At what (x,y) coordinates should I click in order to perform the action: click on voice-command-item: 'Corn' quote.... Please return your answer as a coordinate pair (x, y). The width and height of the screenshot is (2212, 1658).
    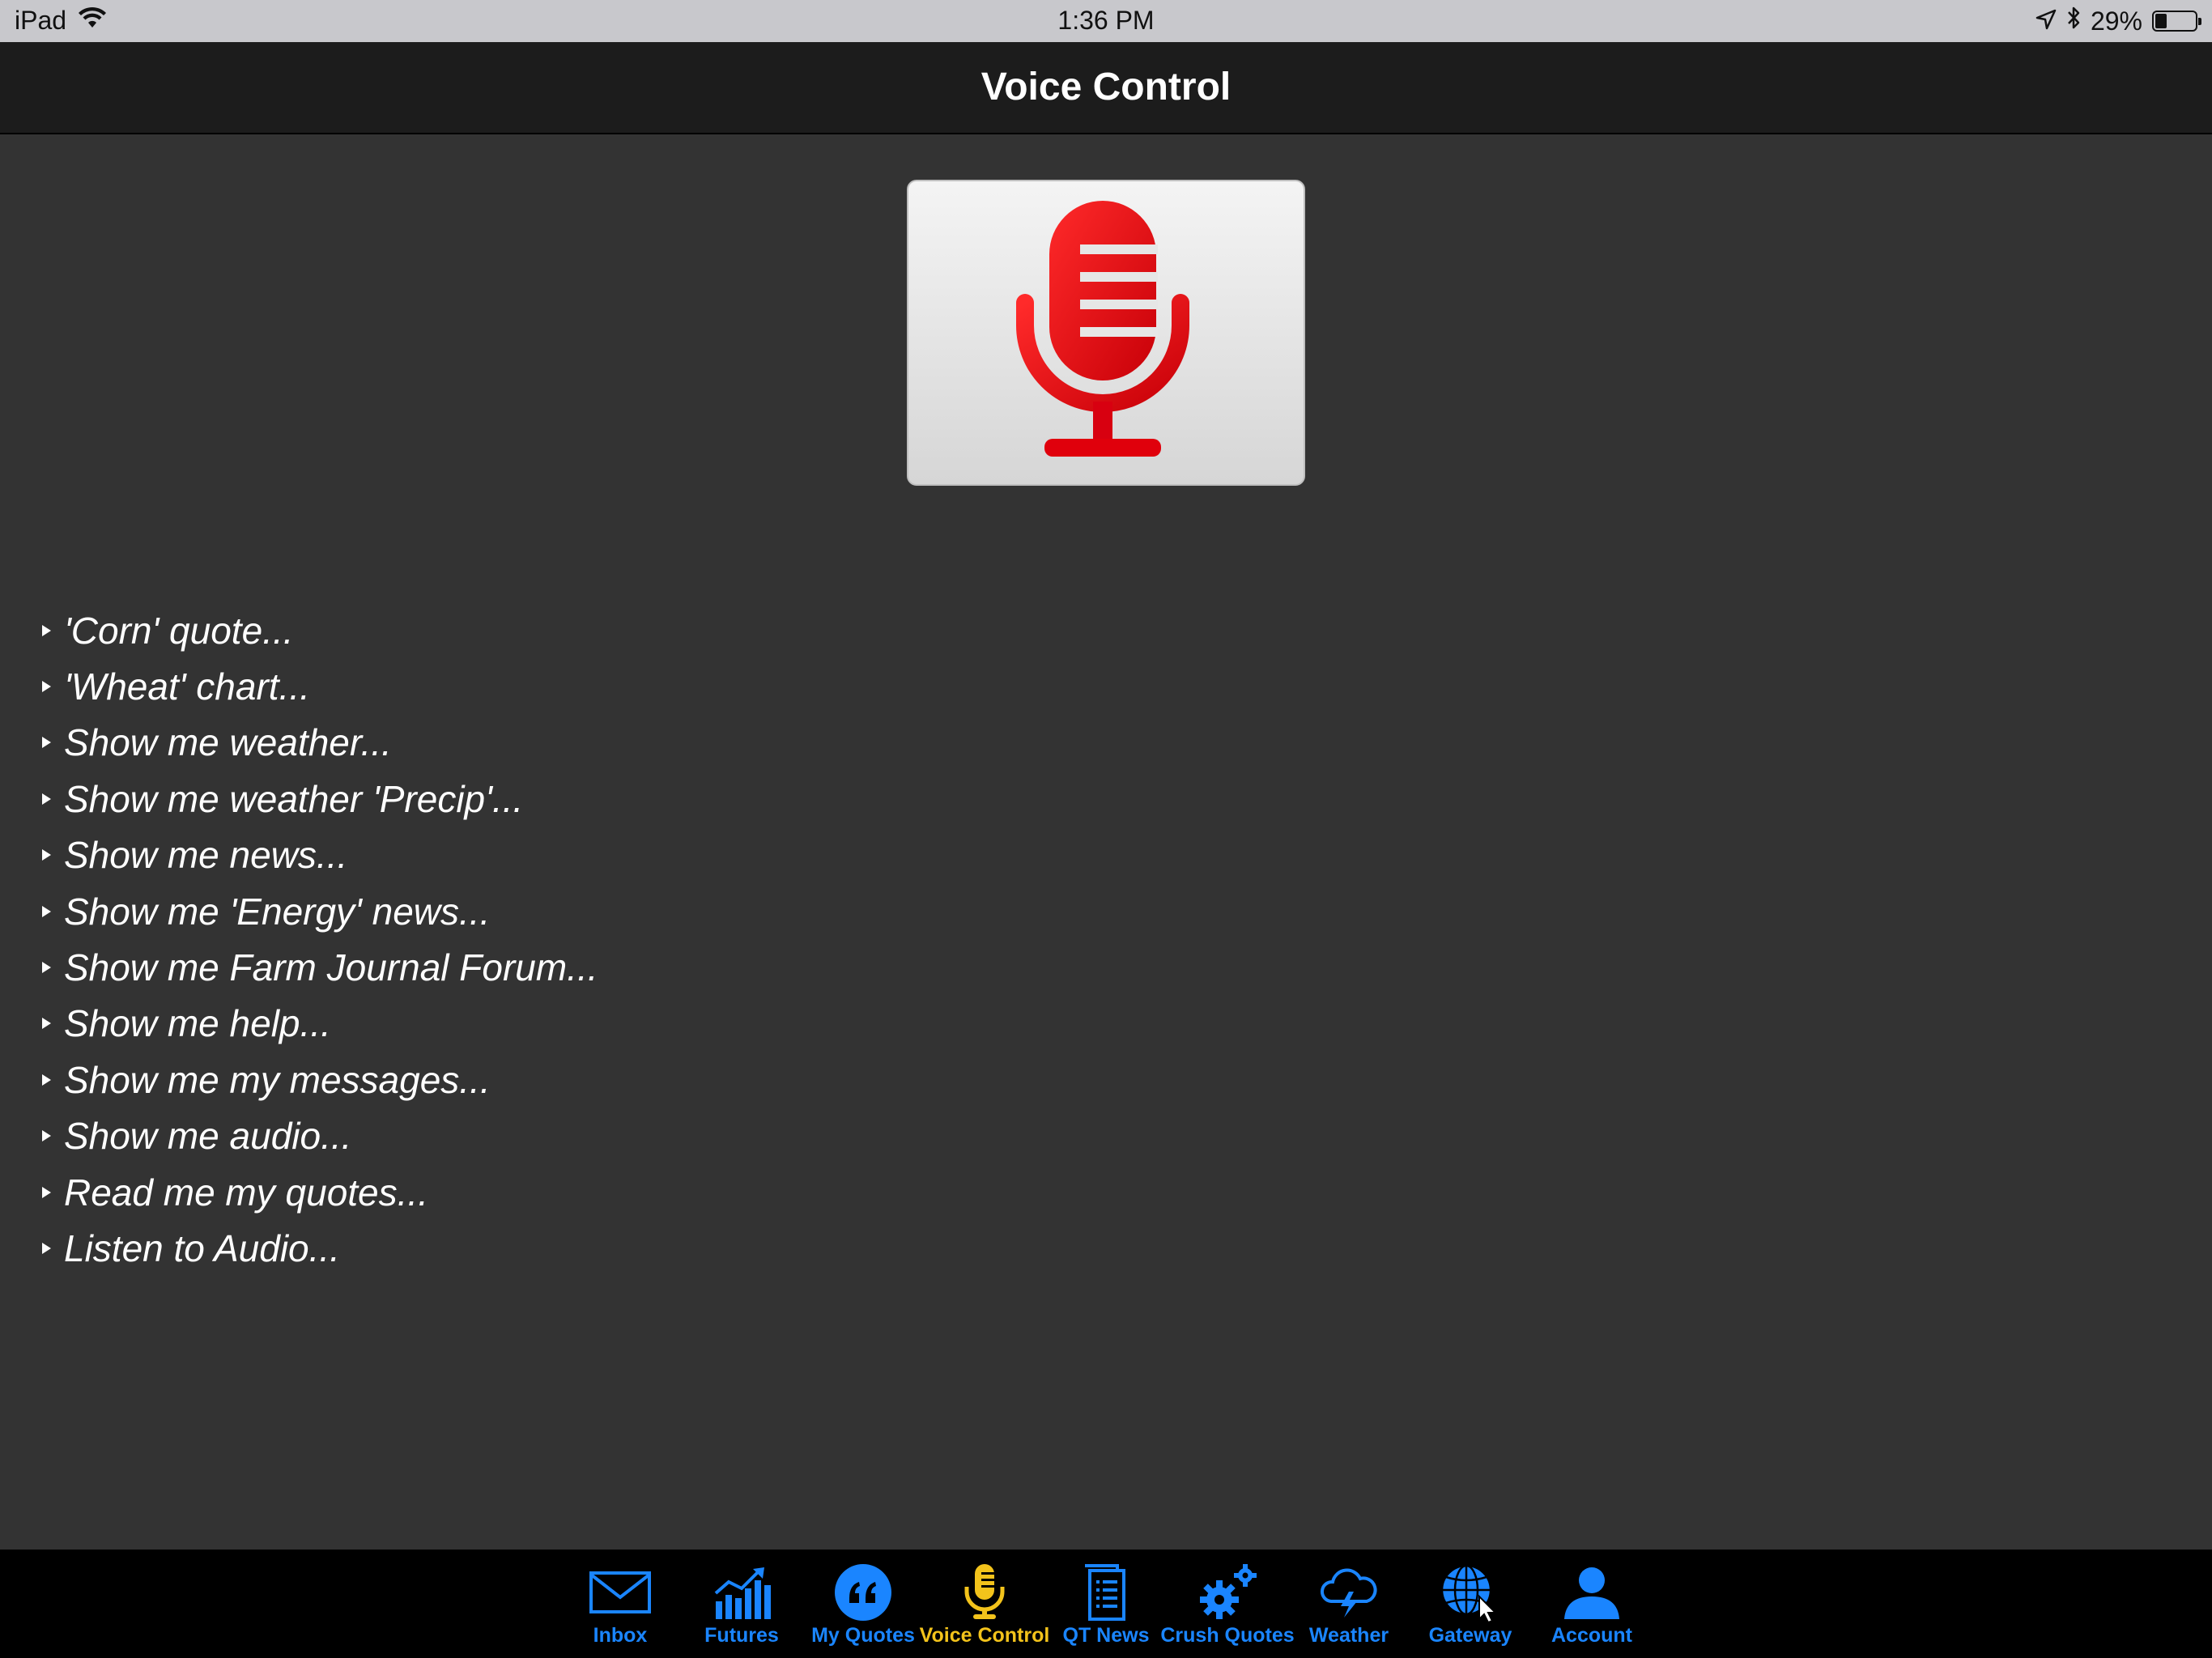
    Looking at the image, I should click on (320, 630).